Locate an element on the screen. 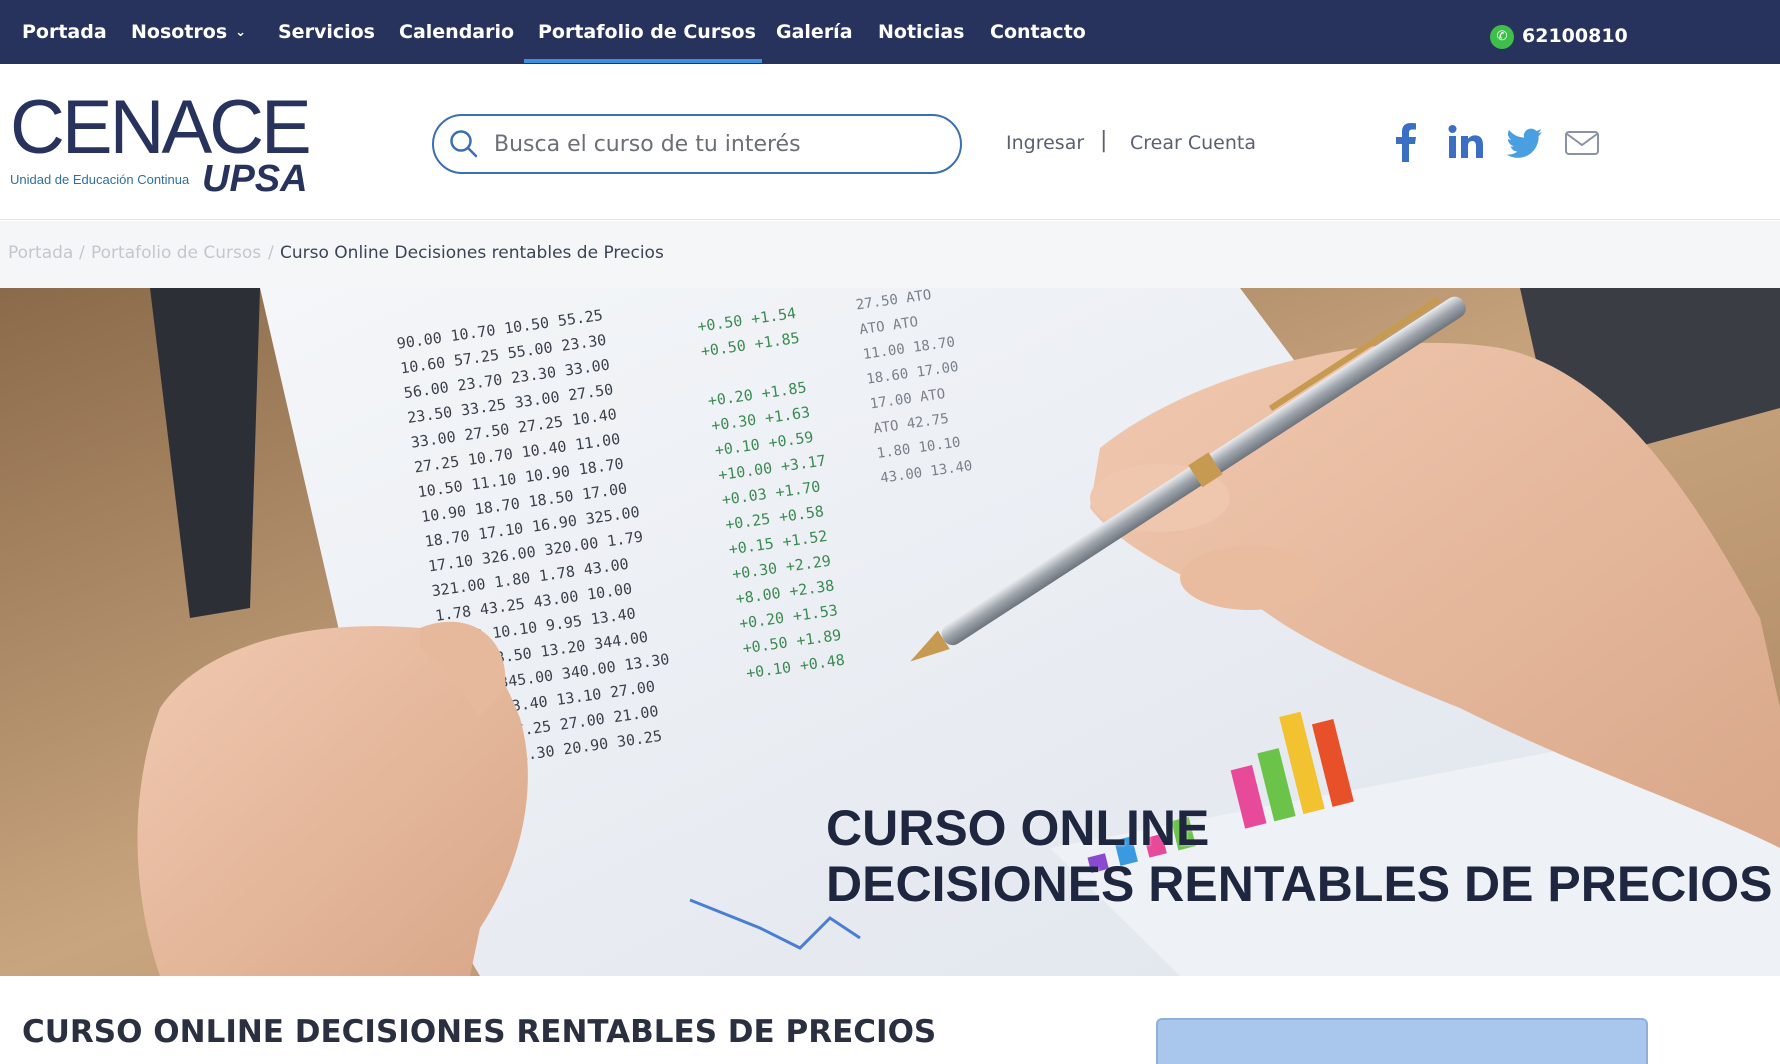 The image size is (1780, 1064). logo-wordmark: CENACE is located at coordinates (161, 127).